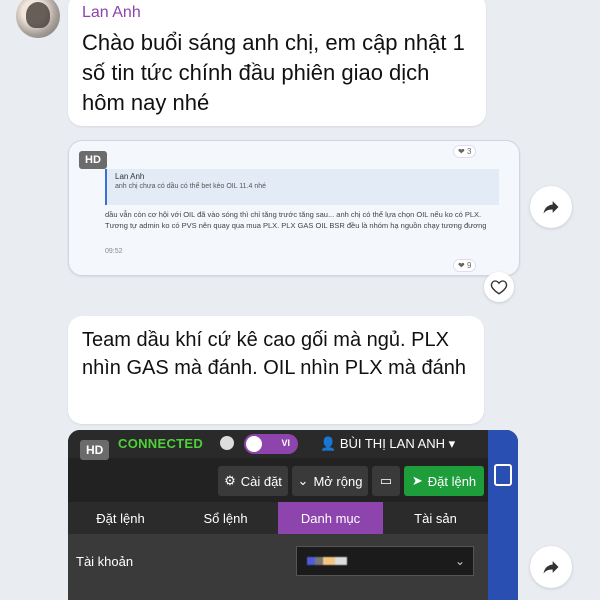  What do you see at coordinates (38, 19) in the screenshot?
I see `avatar` at bounding box center [38, 19].